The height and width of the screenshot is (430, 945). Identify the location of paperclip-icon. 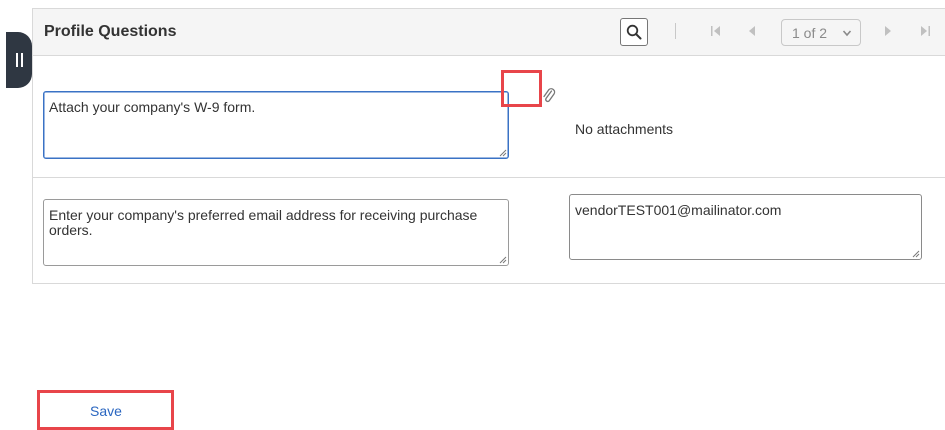
(549, 96).